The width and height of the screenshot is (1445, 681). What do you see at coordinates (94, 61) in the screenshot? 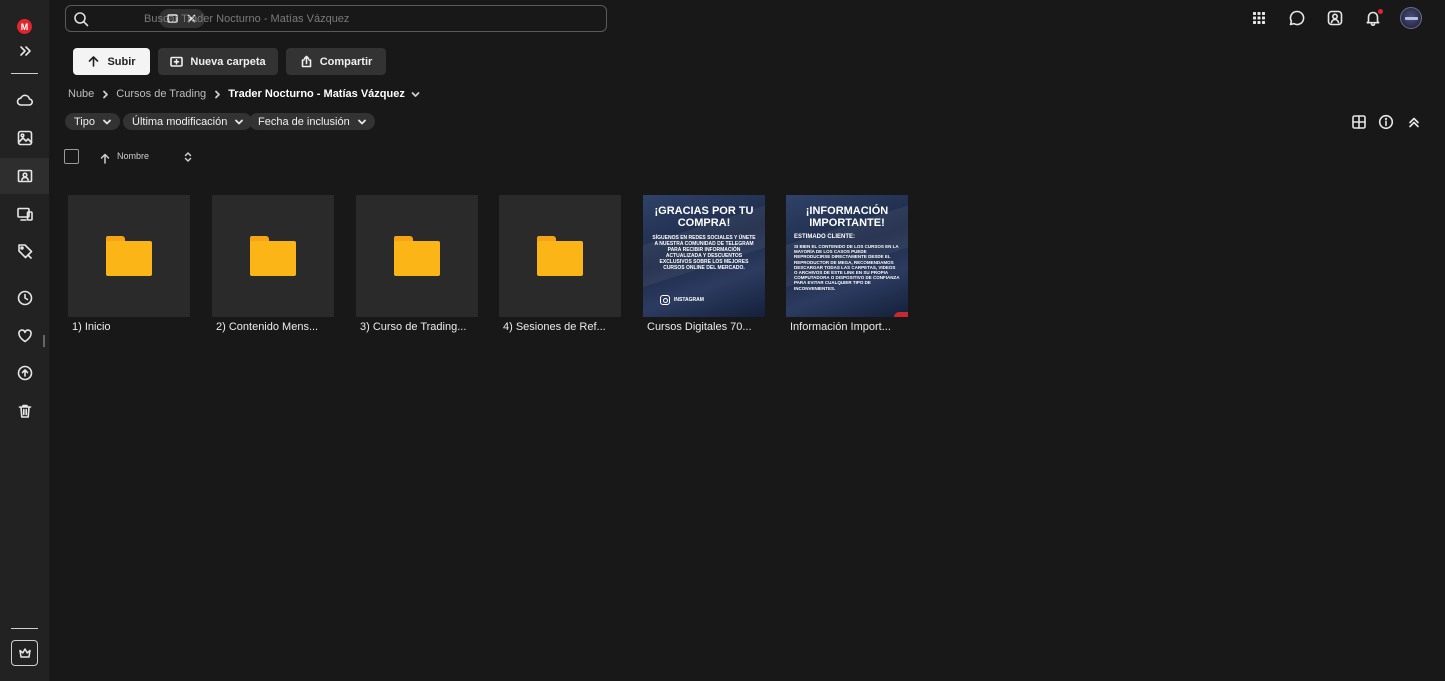
I see `upload-arrow-icon` at bounding box center [94, 61].